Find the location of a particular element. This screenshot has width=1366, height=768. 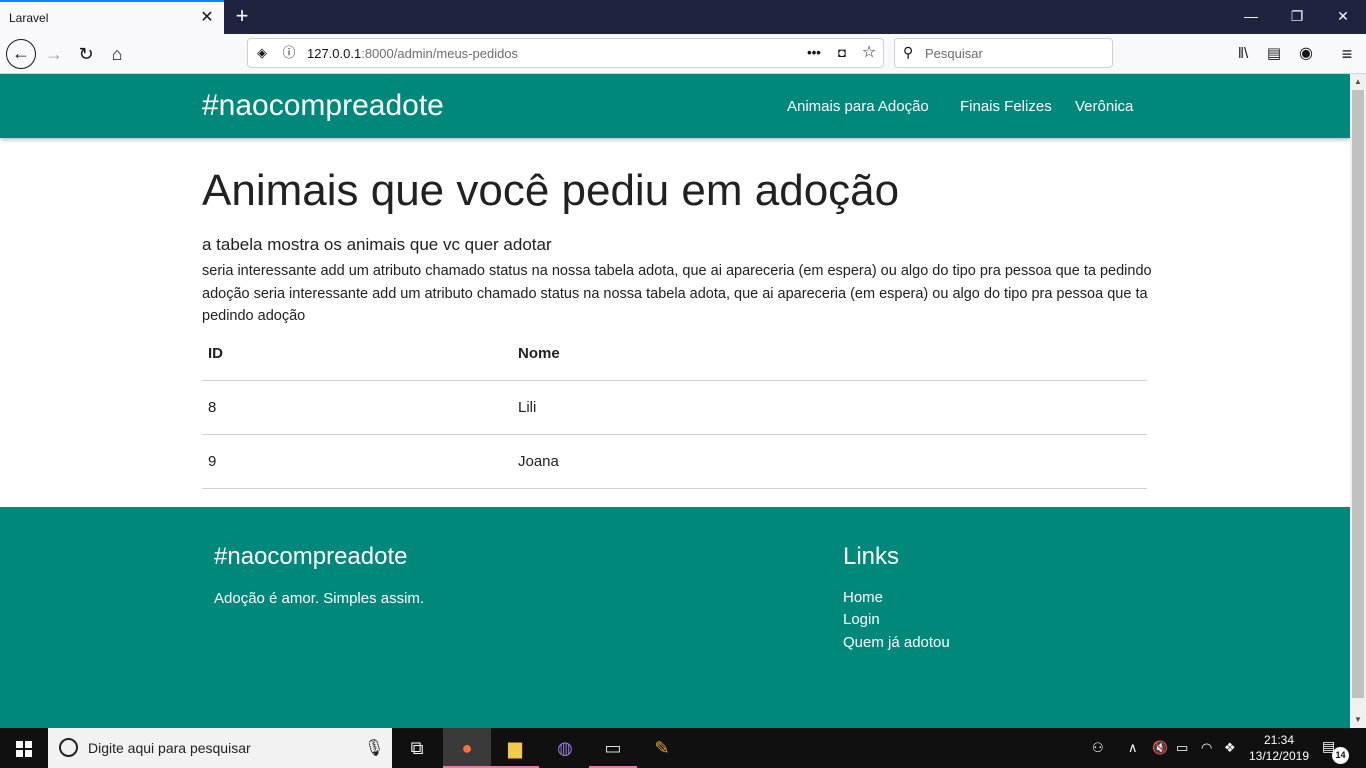

file-explorer-icon: ▆ is located at coordinates (515, 748).